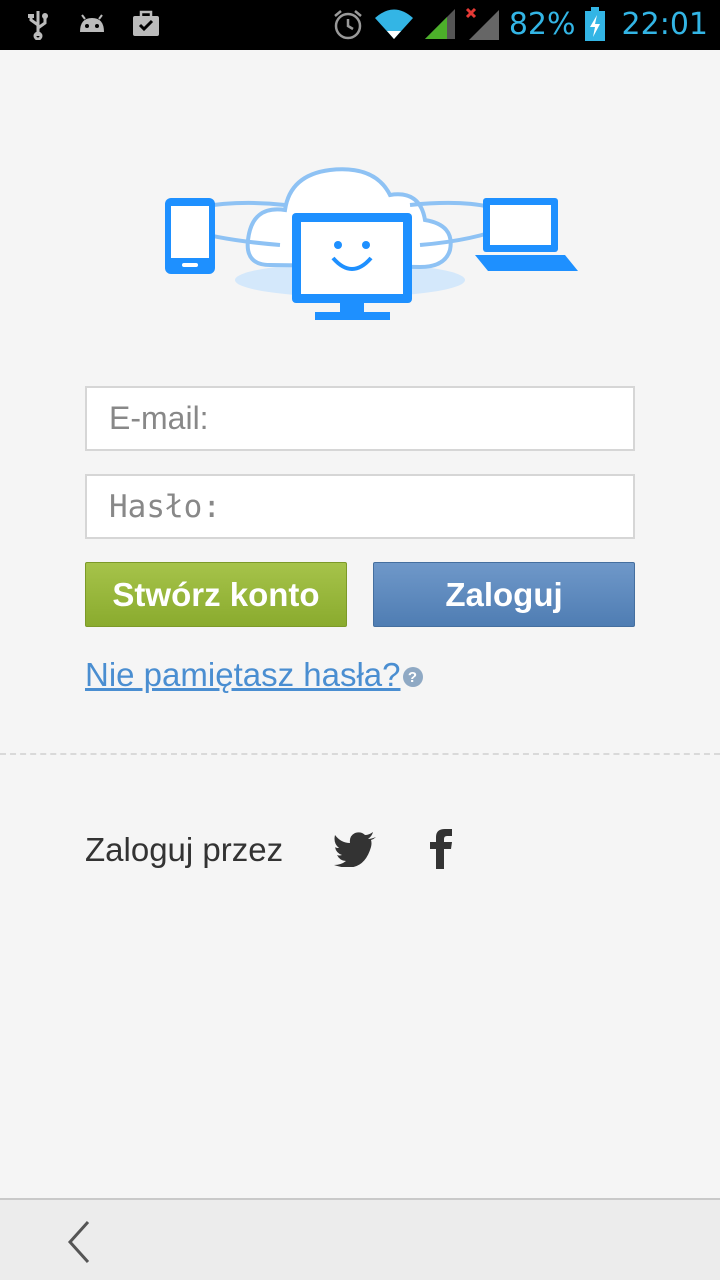  What do you see at coordinates (439, 24) in the screenshot?
I see `signal-icon` at bounding box center [439, 24].